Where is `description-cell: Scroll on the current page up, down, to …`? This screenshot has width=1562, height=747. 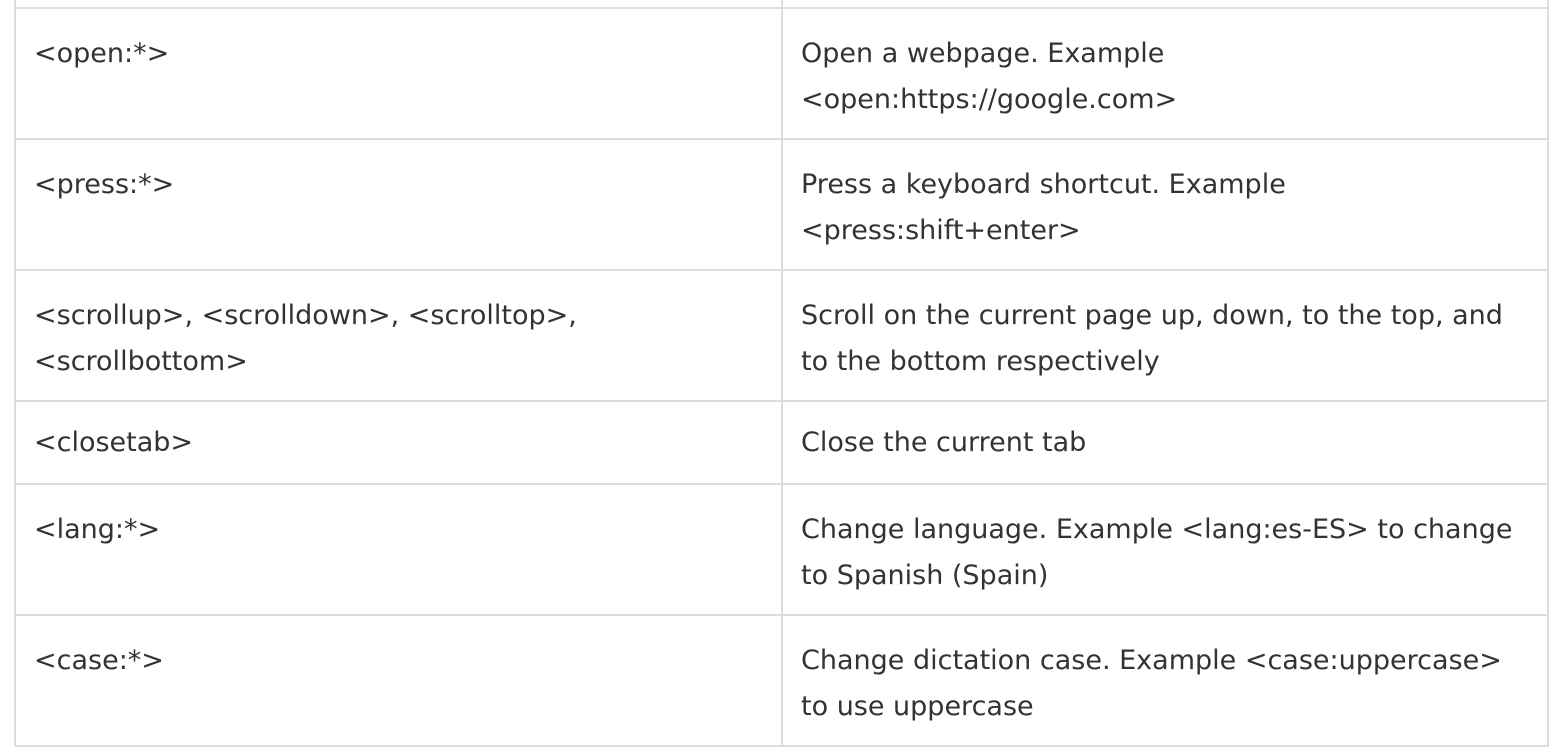
description-cell: Scroll on the current page up, down, to … is located at coordinates (1165, 335).